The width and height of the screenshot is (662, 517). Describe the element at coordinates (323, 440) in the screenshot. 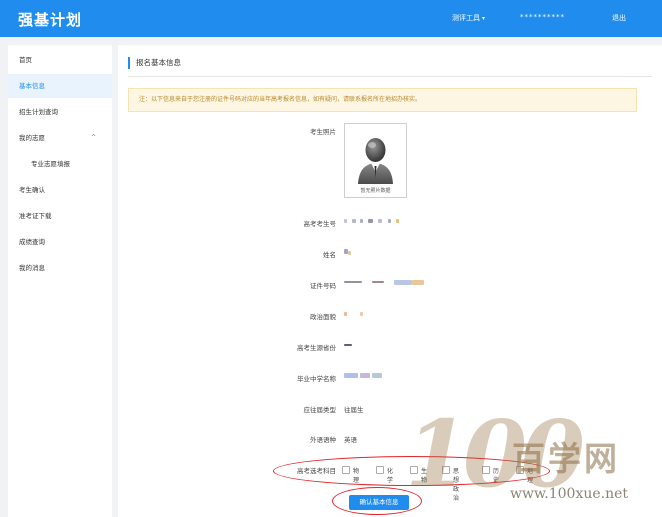

I see `foreign-language-label: 外语语种` at that location.